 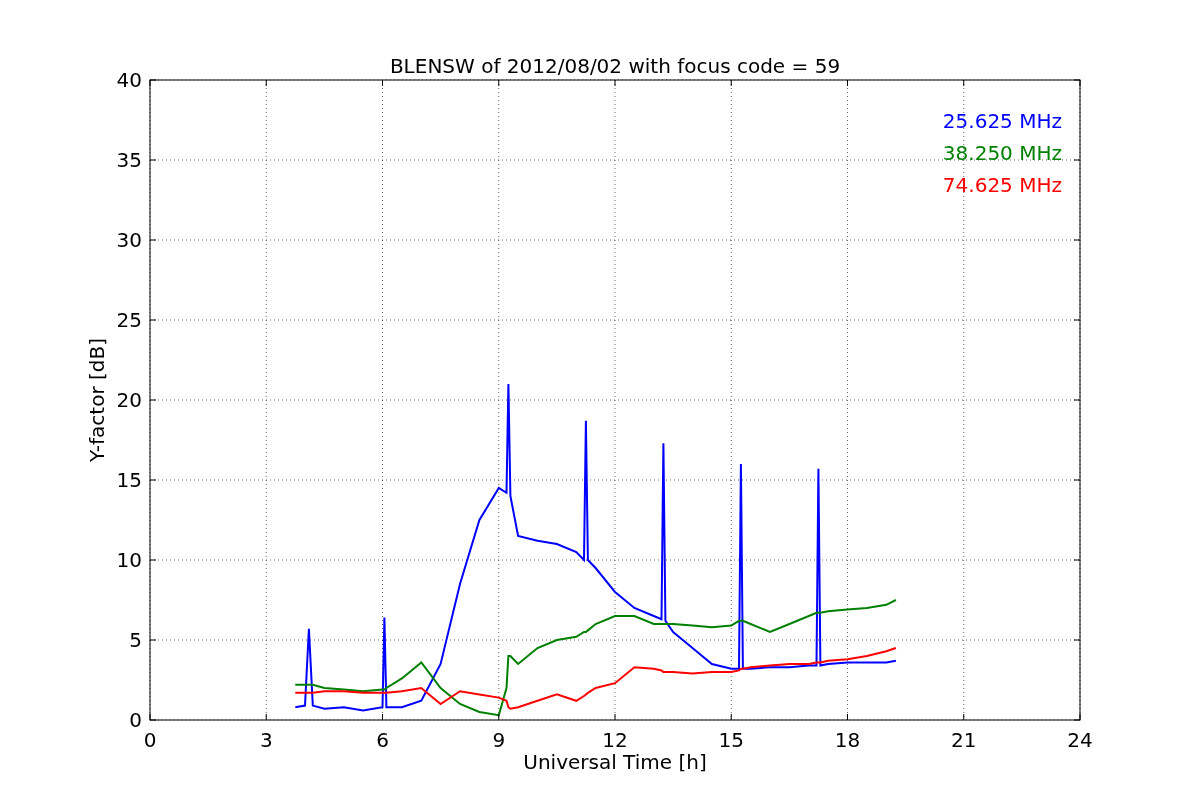 I want to click on chart-title: BLENSW of 2012/08/02 with focus code = 59, so click(x=615, y=66).